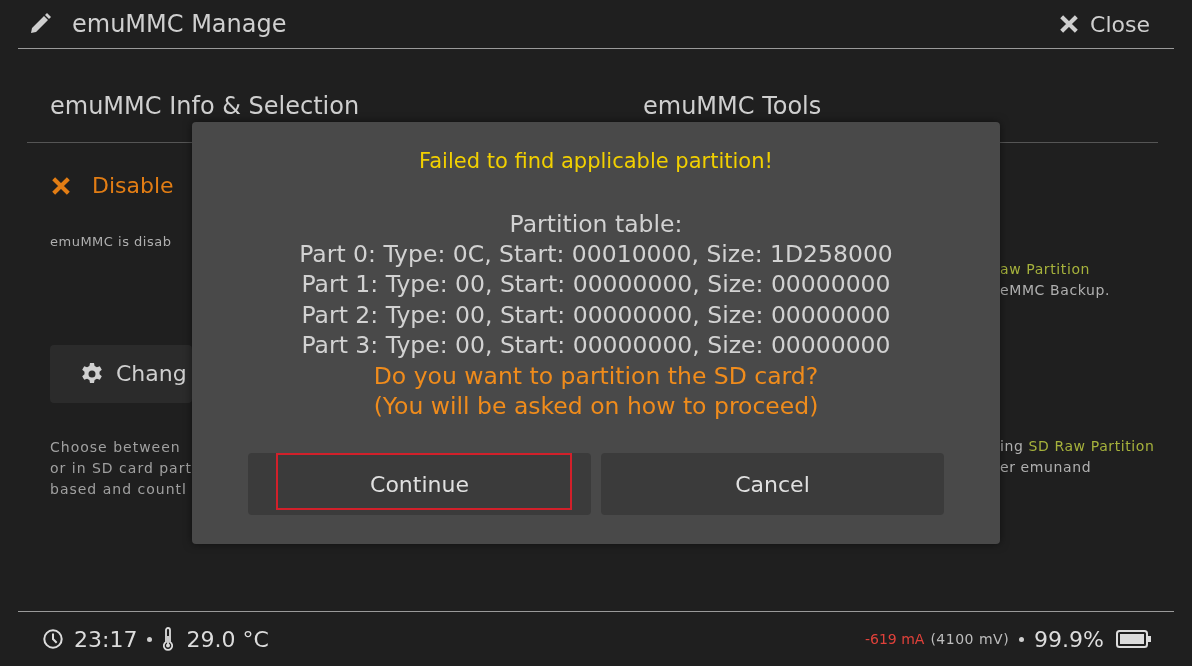 This screenshot has height=666, width=1192. What do you see at coordinates (596, 223) in the screenshot?
I see `message-text: Partition table:` at bounding box center [596, 223].